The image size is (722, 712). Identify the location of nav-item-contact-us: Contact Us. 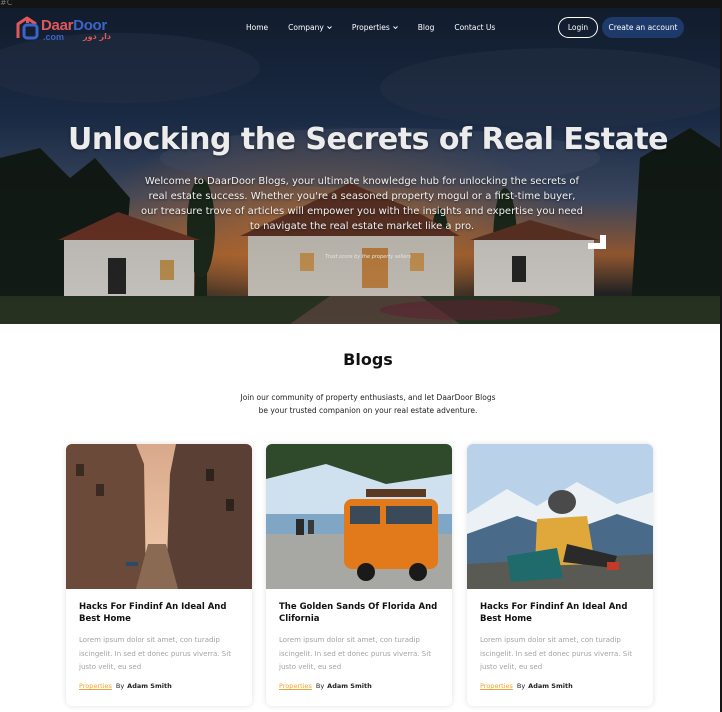
(474, 27).